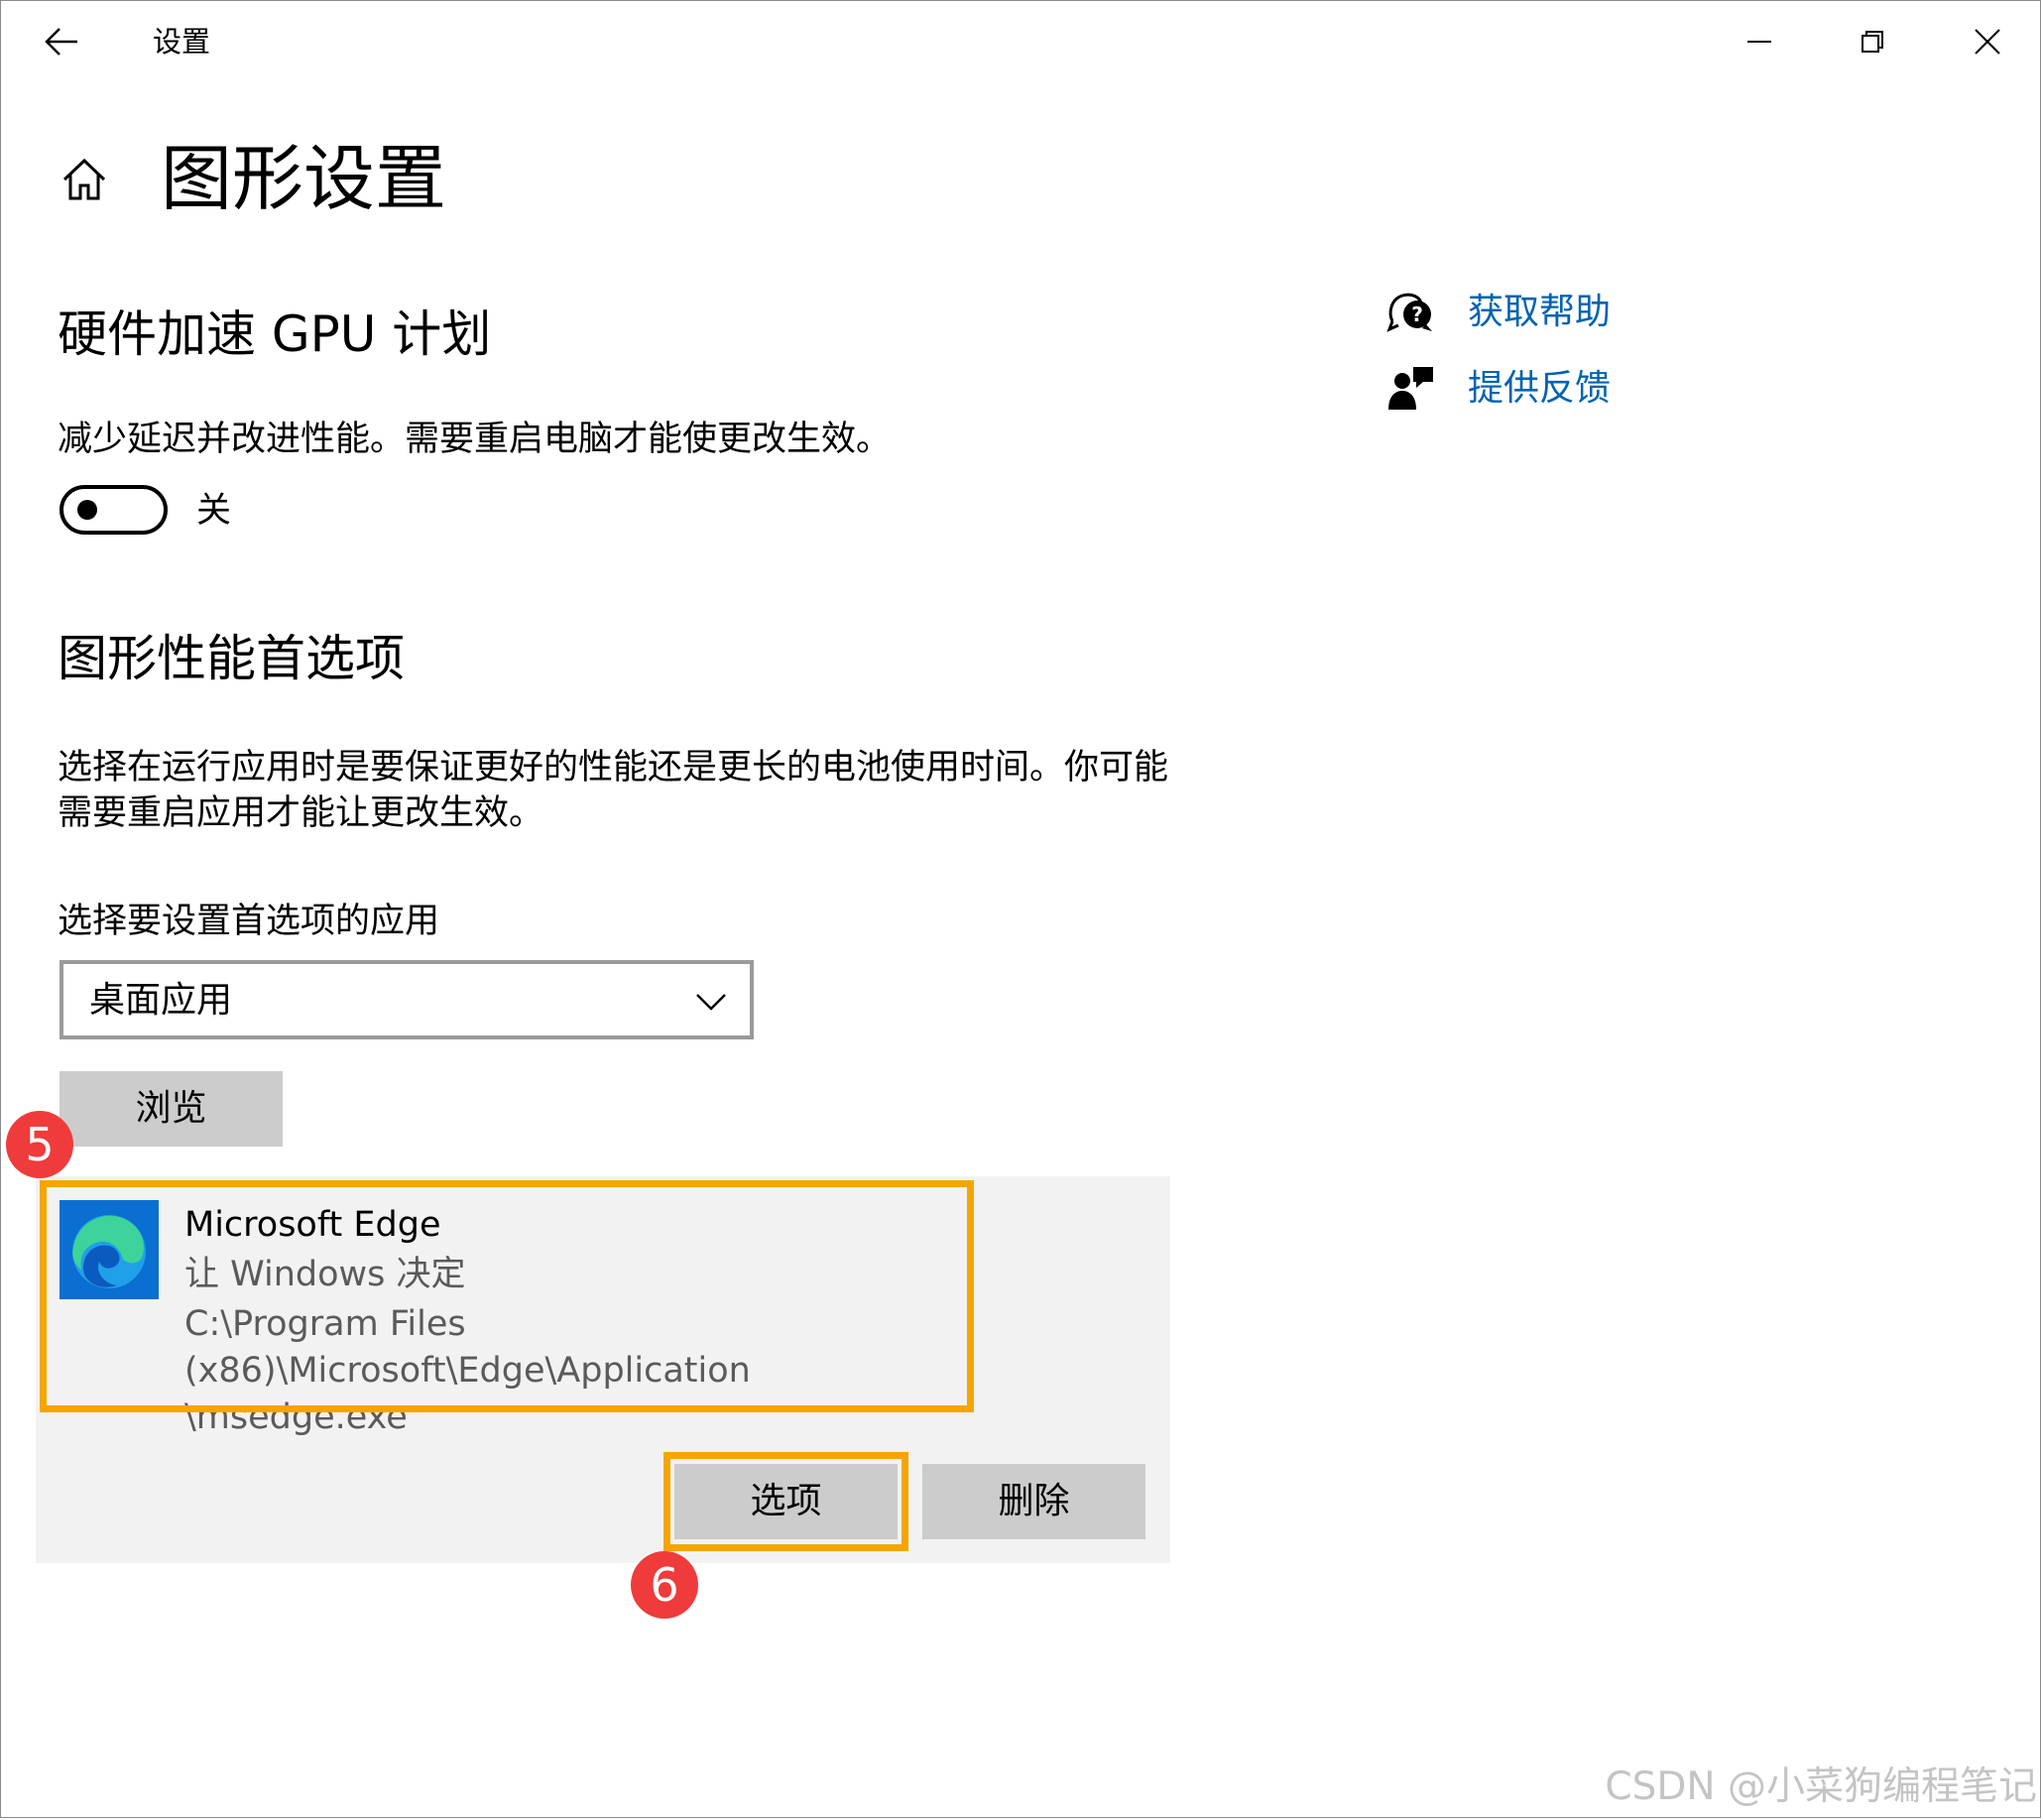  I want to click on select-app-label: 选择要设置首选项的应用, so click(249, 921).